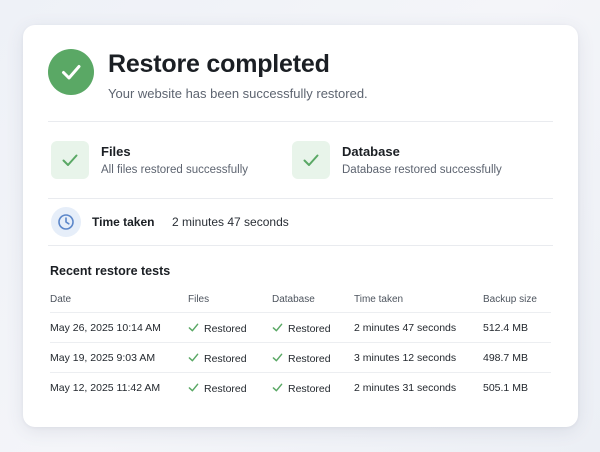 This screenshot has width=600, height=452. Describe the element at coordinates (66, 222) in the screenshot. I see `clock-icon` at that location.